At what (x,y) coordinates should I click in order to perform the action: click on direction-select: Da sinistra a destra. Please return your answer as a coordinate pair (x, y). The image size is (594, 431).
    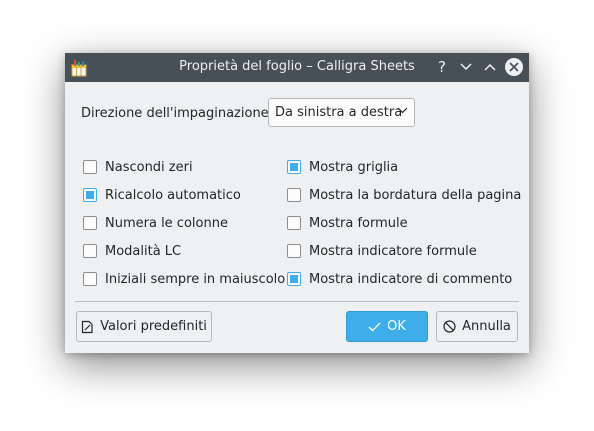
    Looking at the image, I should click on (341, 112).